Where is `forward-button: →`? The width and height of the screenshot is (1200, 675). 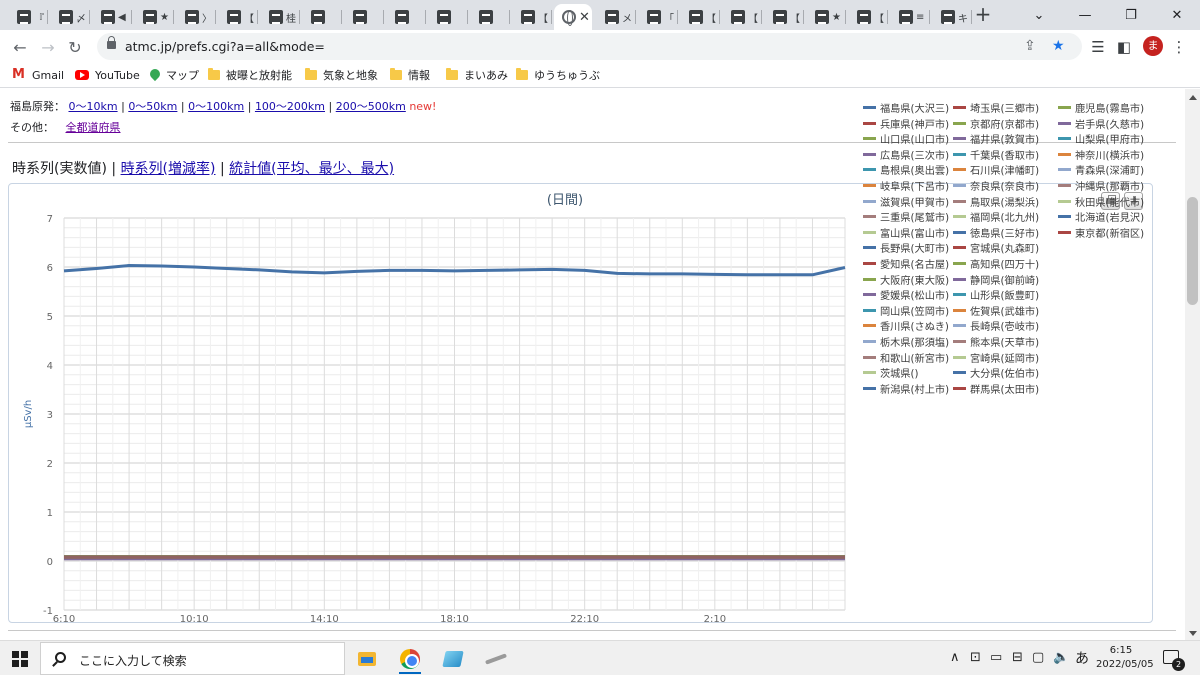
forward-button: → is located at coordinates (48, 47).